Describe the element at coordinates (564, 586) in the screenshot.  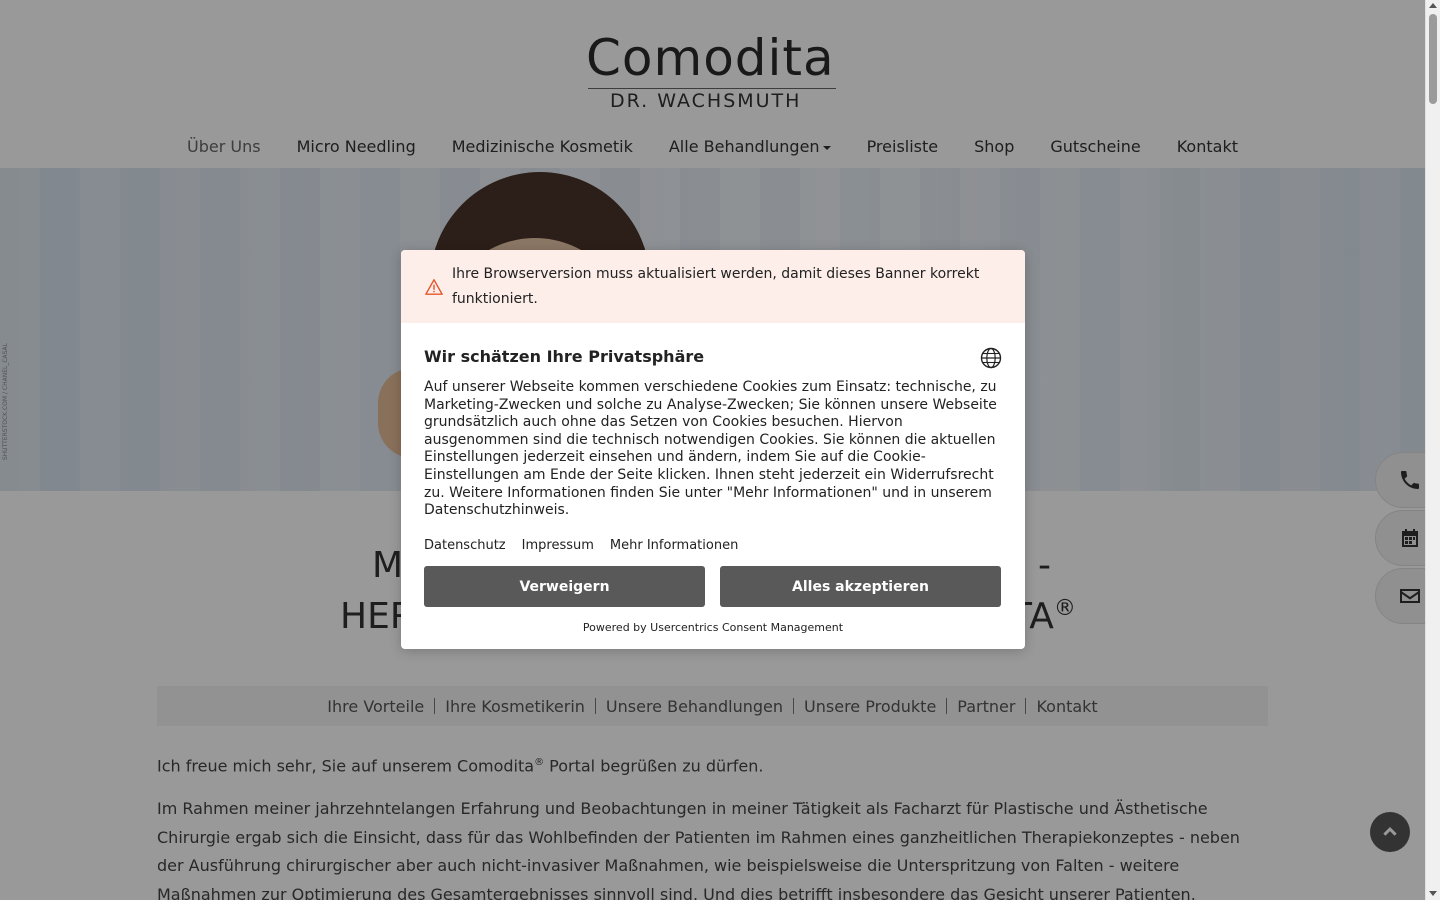
I see `deny-button: Verweigern` at that location.